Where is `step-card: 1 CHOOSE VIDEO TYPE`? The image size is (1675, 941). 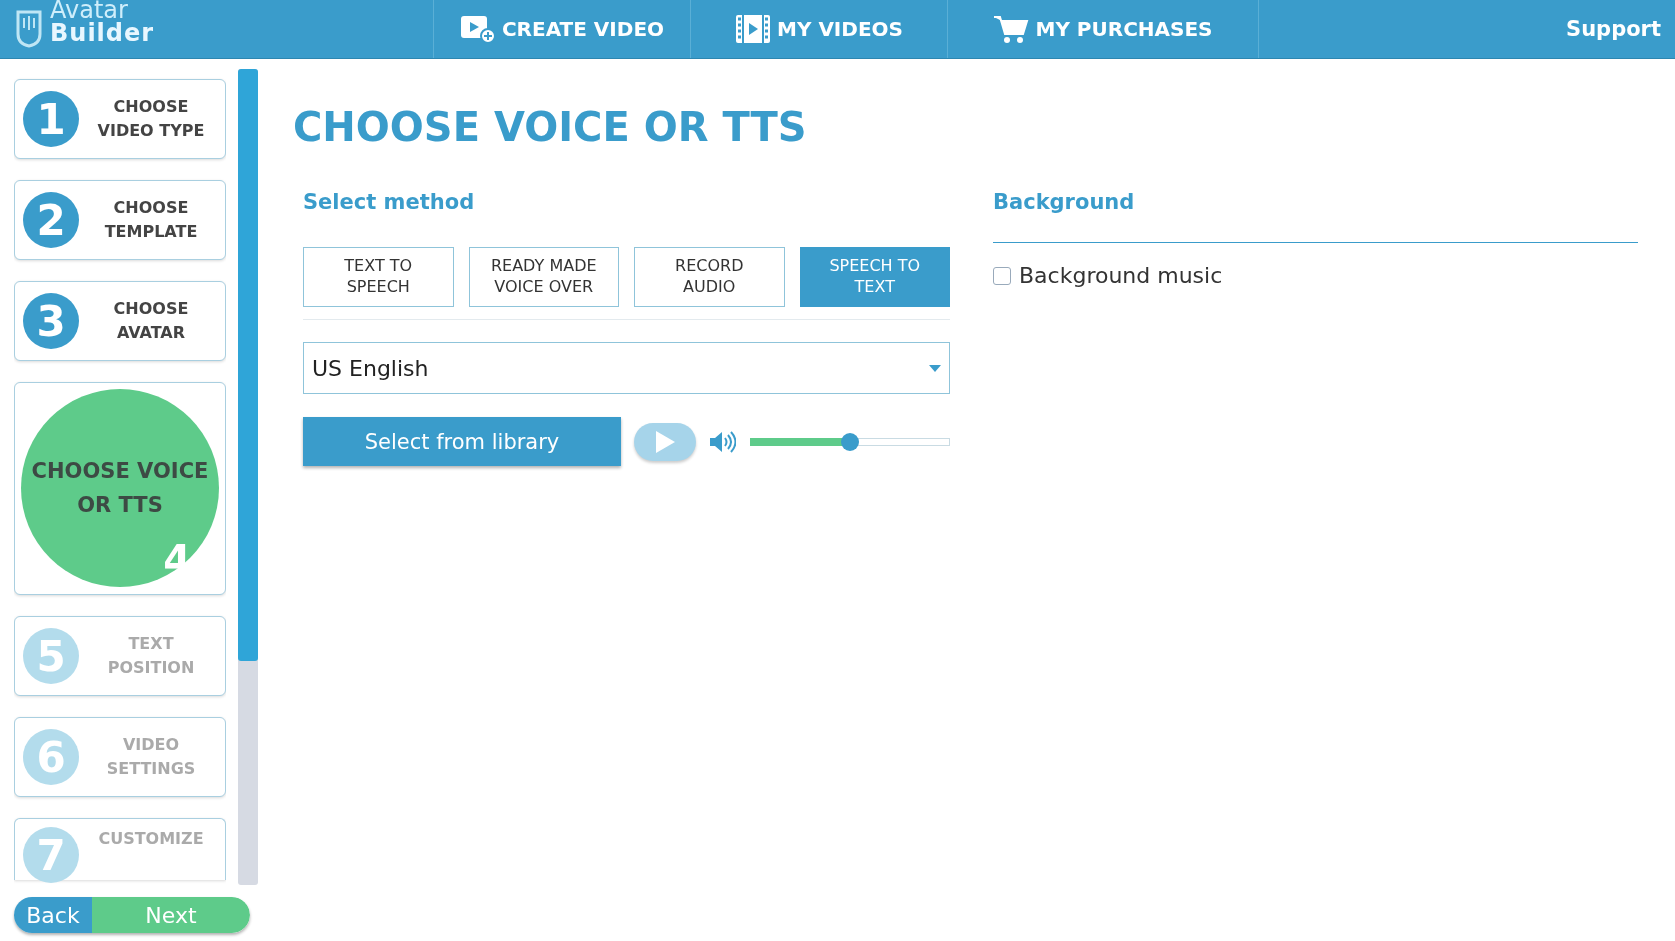
step-card: 1 CHOOSE VIDEO TYPE is located at coordinates (120, 119).